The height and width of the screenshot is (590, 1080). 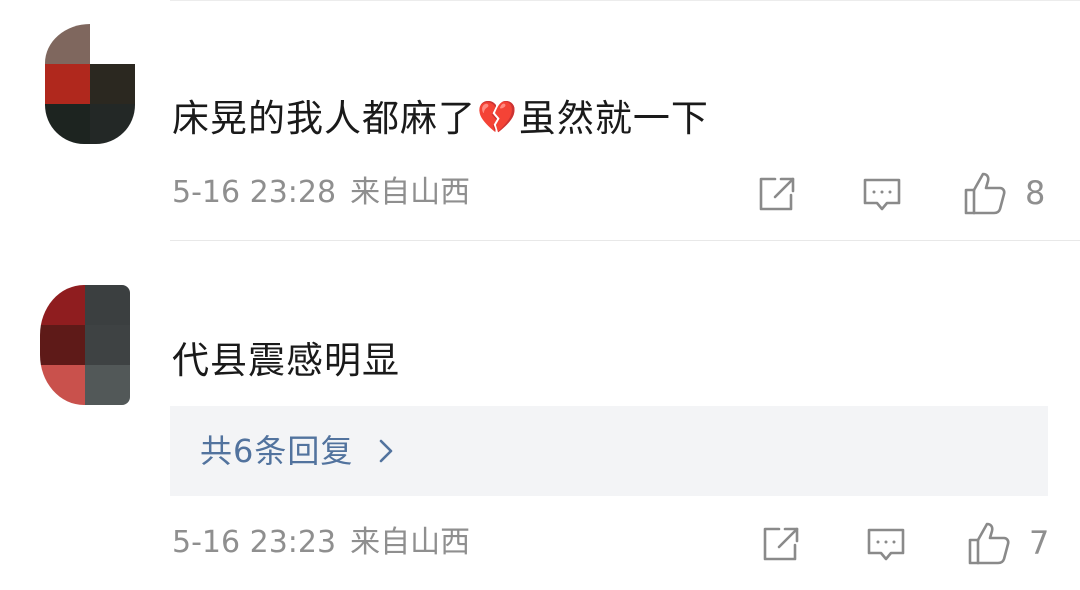 I want to click on view-replies-button: 共6条回复, so click(x=609, y=451).